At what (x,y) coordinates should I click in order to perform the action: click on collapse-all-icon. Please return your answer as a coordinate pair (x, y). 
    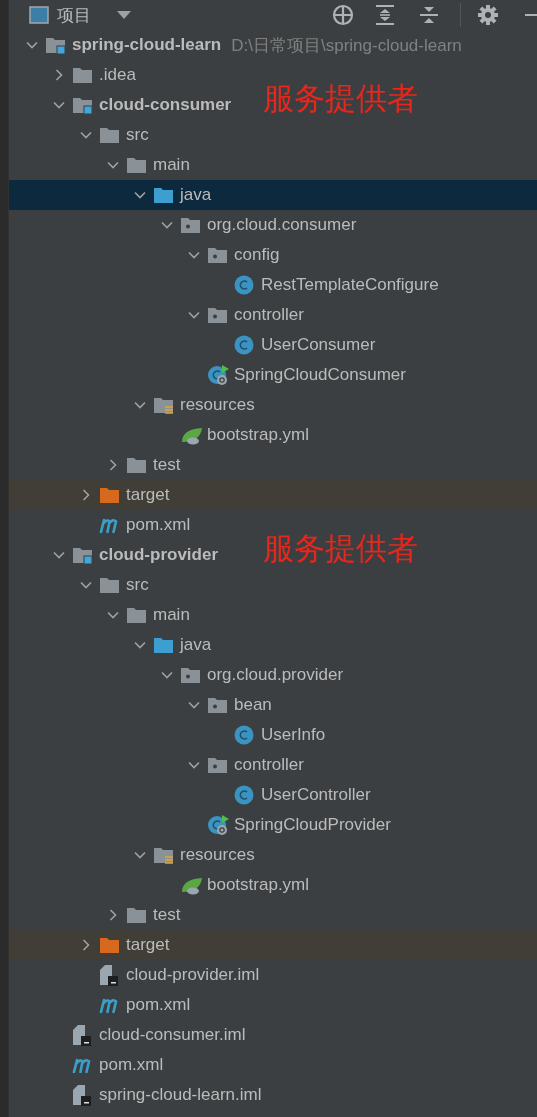
    Looking at the image, I should click on (429, 15).